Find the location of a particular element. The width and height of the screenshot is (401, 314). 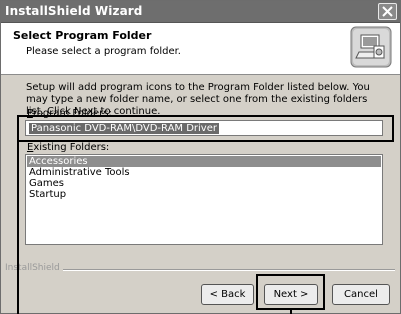

page-subtitle: Please select a program folder. is located at coordinates (103, 51).